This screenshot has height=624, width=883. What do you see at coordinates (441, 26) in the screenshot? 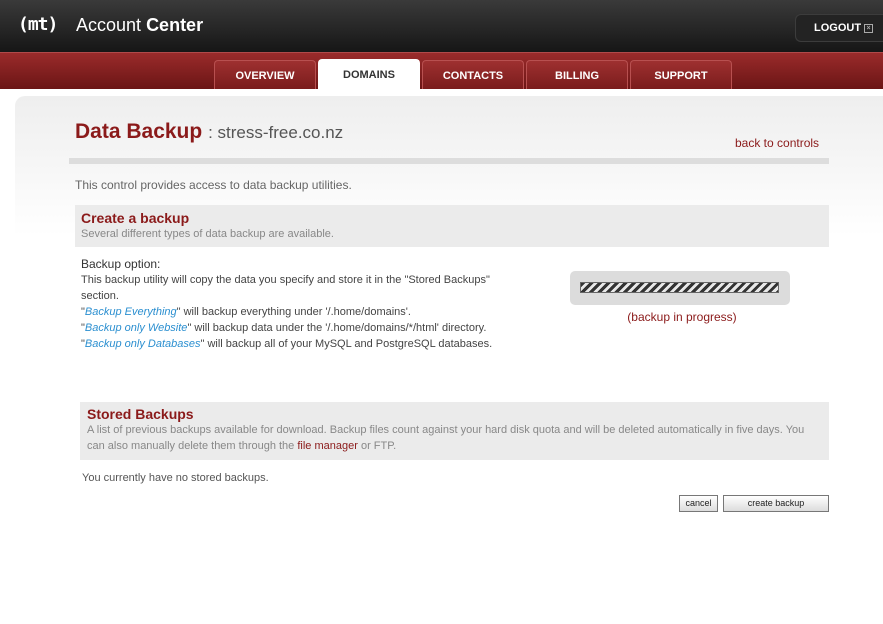
I see `header-bar: (mt) Account Center LOGOUT ×` at bounding box center [441, 26].